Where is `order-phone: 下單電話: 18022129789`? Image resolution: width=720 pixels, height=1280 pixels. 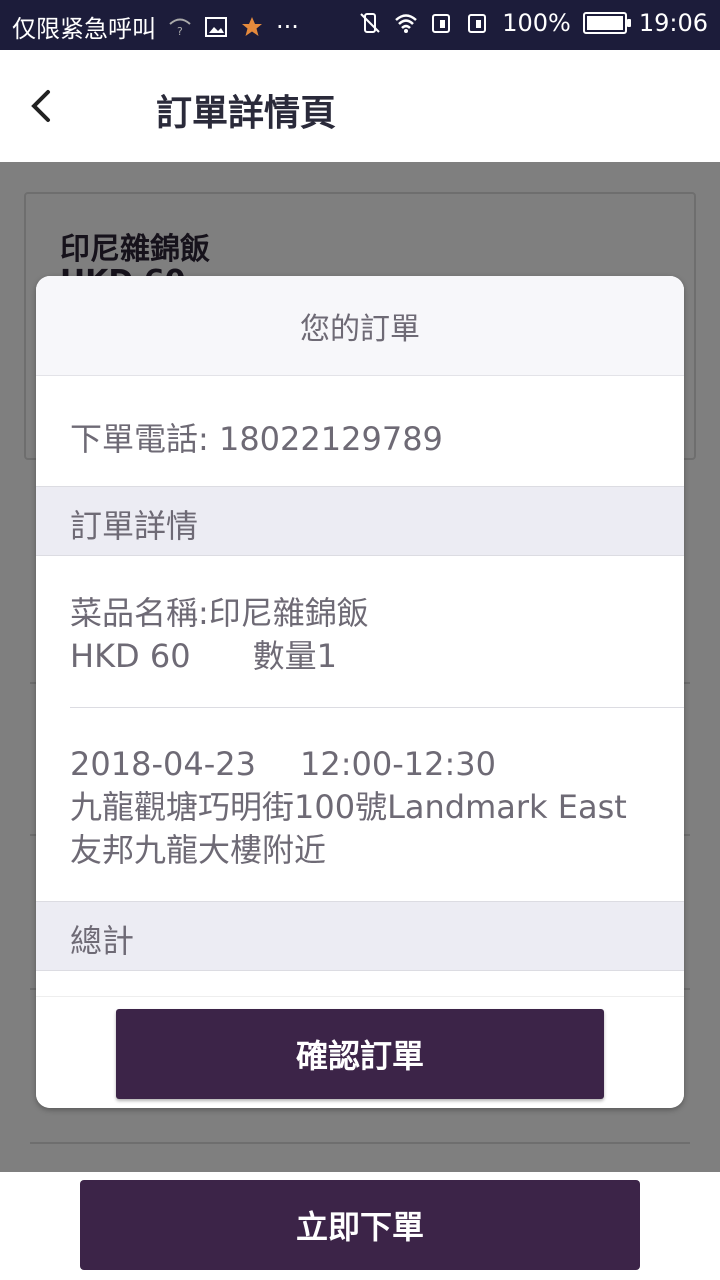 order-phone: 下單電話: 18022129789 is located at coordinates (256, 439).